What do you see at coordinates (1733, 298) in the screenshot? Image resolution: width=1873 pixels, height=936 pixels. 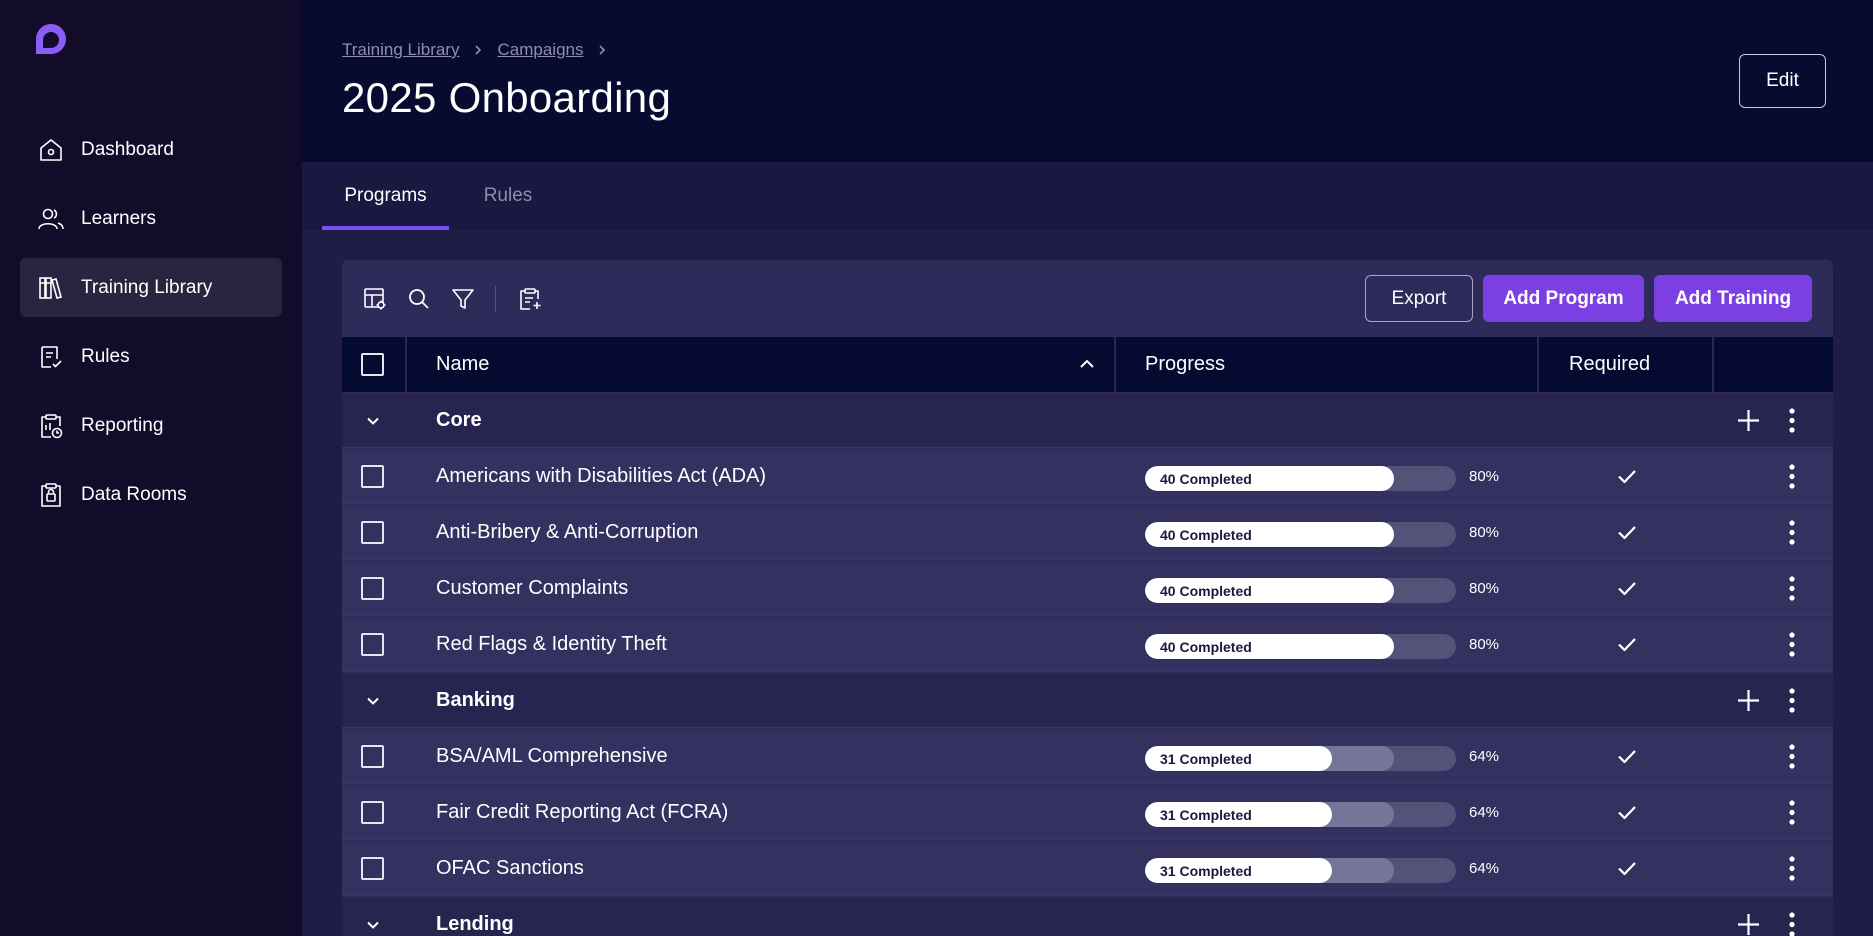 I see `add-training-button: Add Training` at bounding box center [1733, 298].